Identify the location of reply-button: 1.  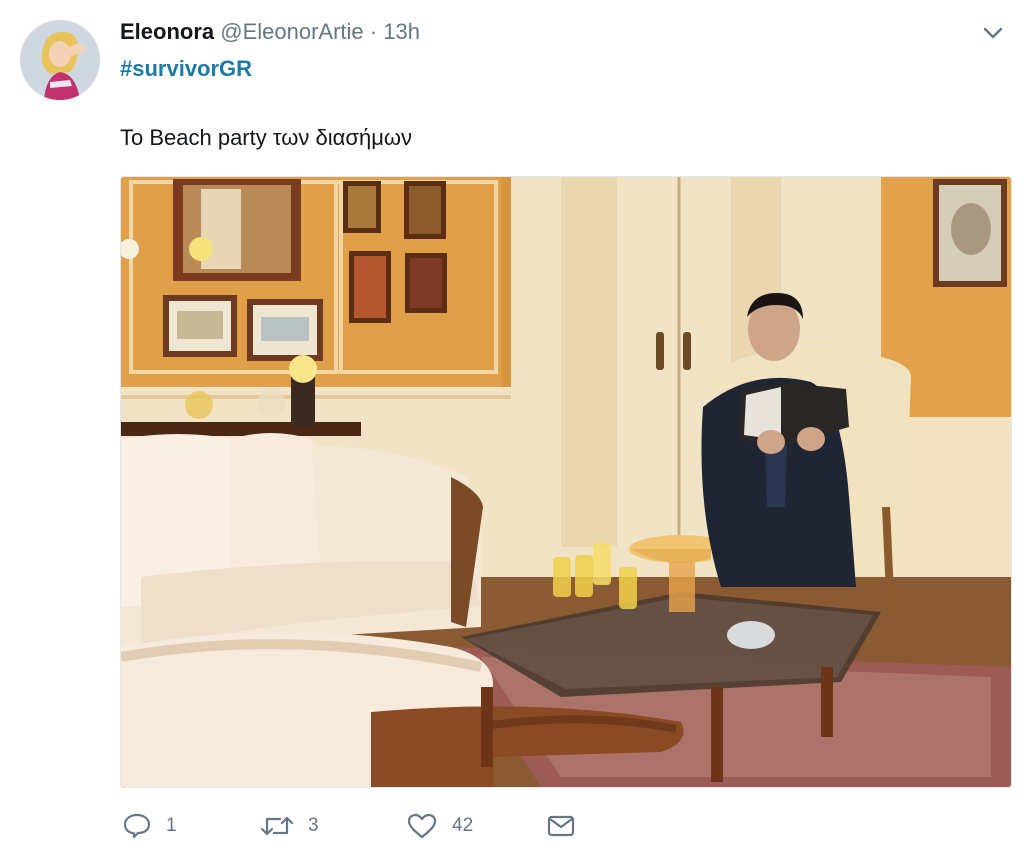
(149, 826).